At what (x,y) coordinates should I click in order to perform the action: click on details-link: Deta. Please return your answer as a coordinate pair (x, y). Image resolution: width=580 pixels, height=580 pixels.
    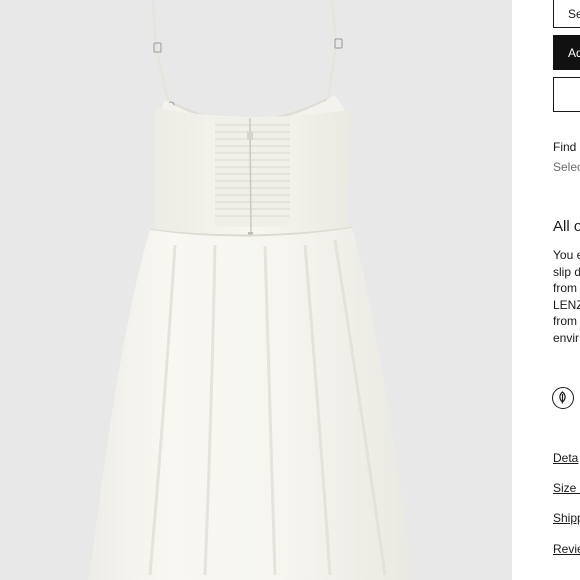
    Looking at the image, I should click on (565, 458).